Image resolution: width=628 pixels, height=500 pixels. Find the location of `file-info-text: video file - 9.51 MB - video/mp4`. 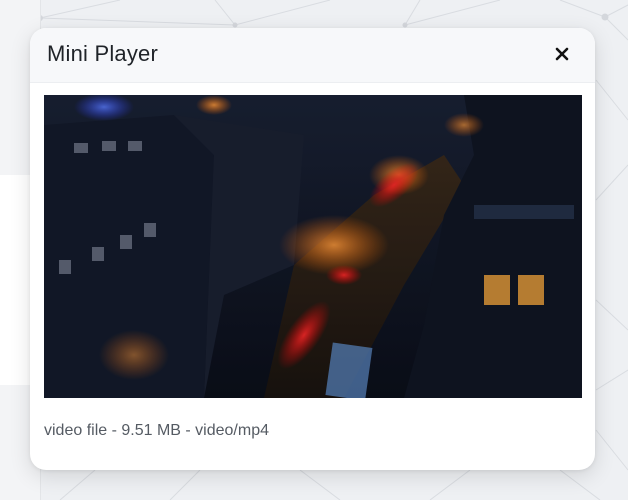

file-info-text: video file - 9.51 MB - video/mp4 is located at coordinates (156, 430).